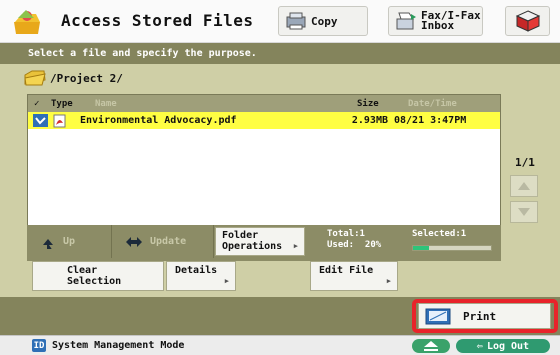 The image size is (560, 355). Describe the element at coordinates (168, 241) in the screenshot. I see `update-label: Update` at that location.